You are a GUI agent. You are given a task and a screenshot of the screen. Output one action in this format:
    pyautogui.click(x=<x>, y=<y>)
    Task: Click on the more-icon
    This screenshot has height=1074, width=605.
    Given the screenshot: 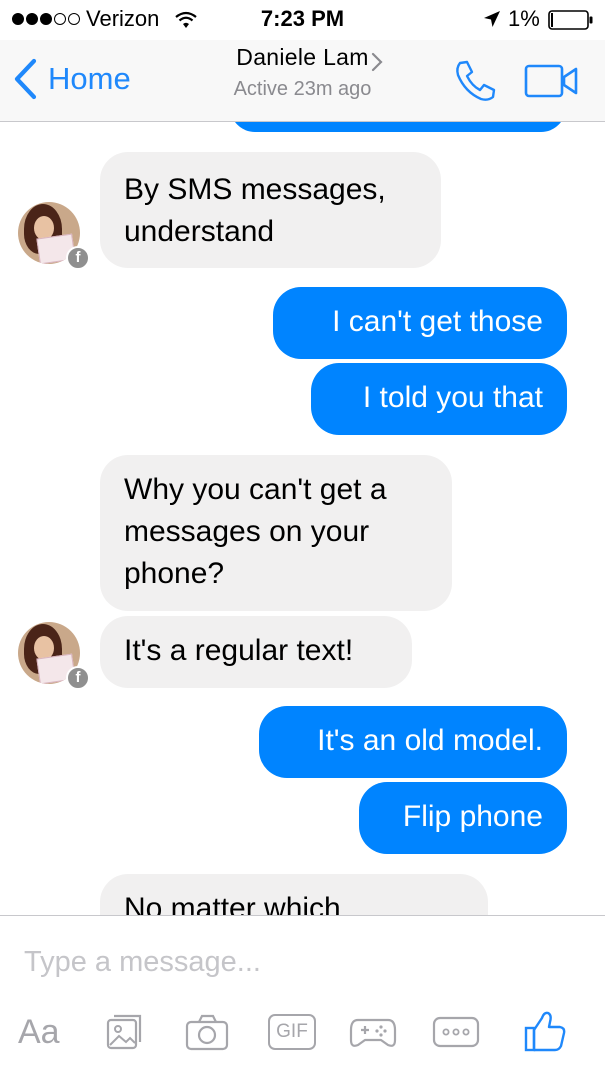 What is the action you would take?
    pyautogui.click(x=456, y=1032)
    